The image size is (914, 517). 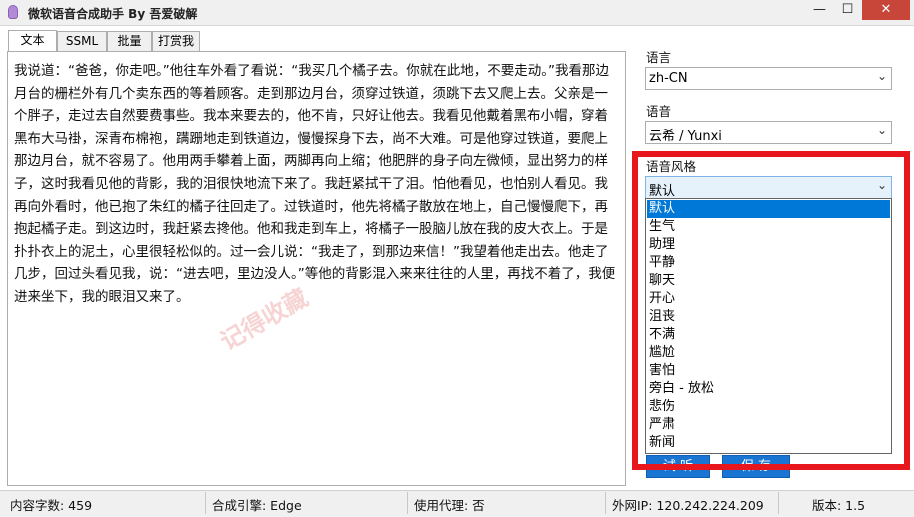 I want to click on microphone-icon, so click(x=13, y=12).